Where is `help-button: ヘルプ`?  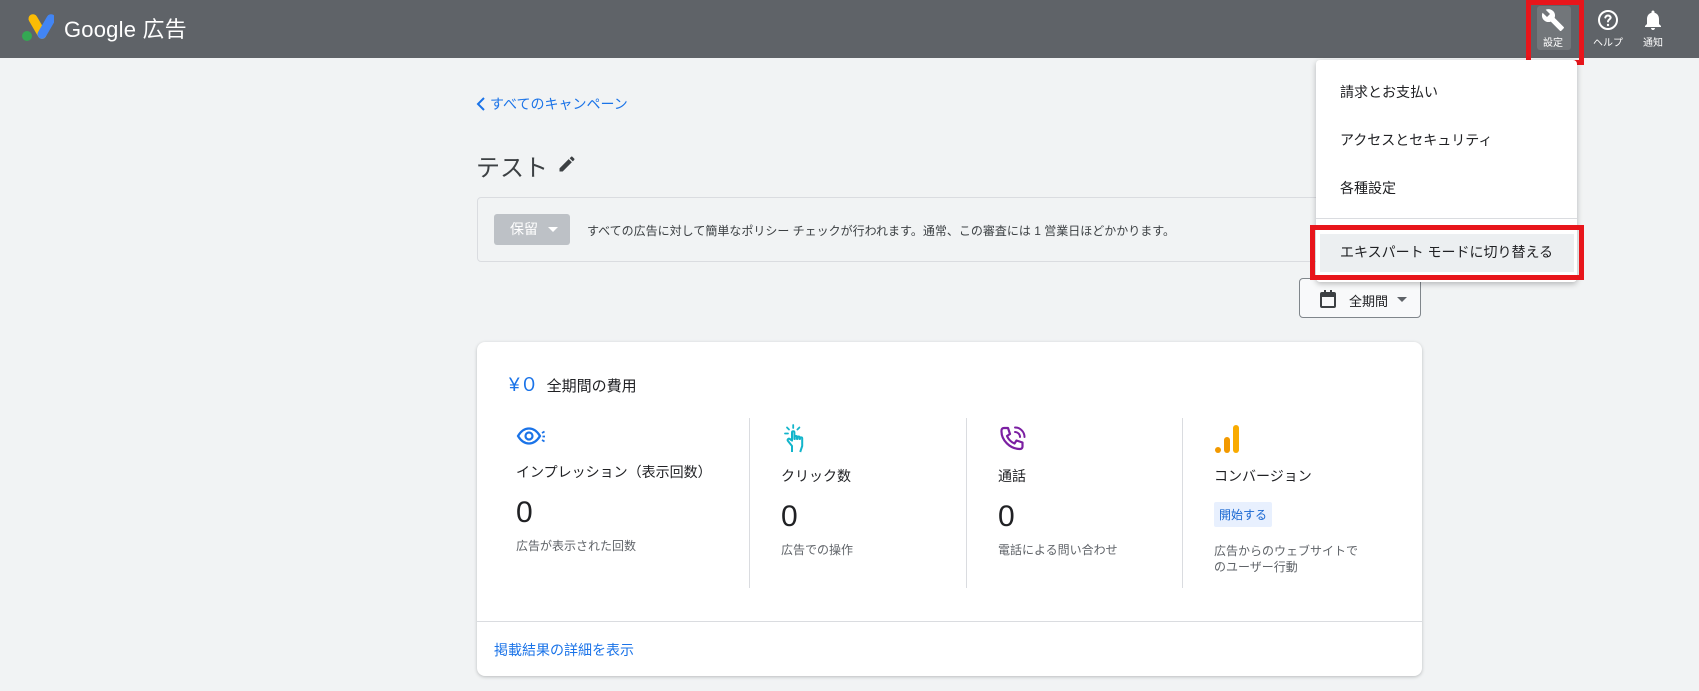
help-button: ヘルプ is located at coordinates (1608, 30).